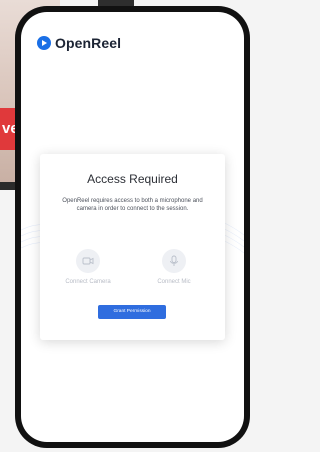 The height and width of the screenshot is (452, 320). I want to click on connect-mic-option: Connect Mic, so click(174, 267).